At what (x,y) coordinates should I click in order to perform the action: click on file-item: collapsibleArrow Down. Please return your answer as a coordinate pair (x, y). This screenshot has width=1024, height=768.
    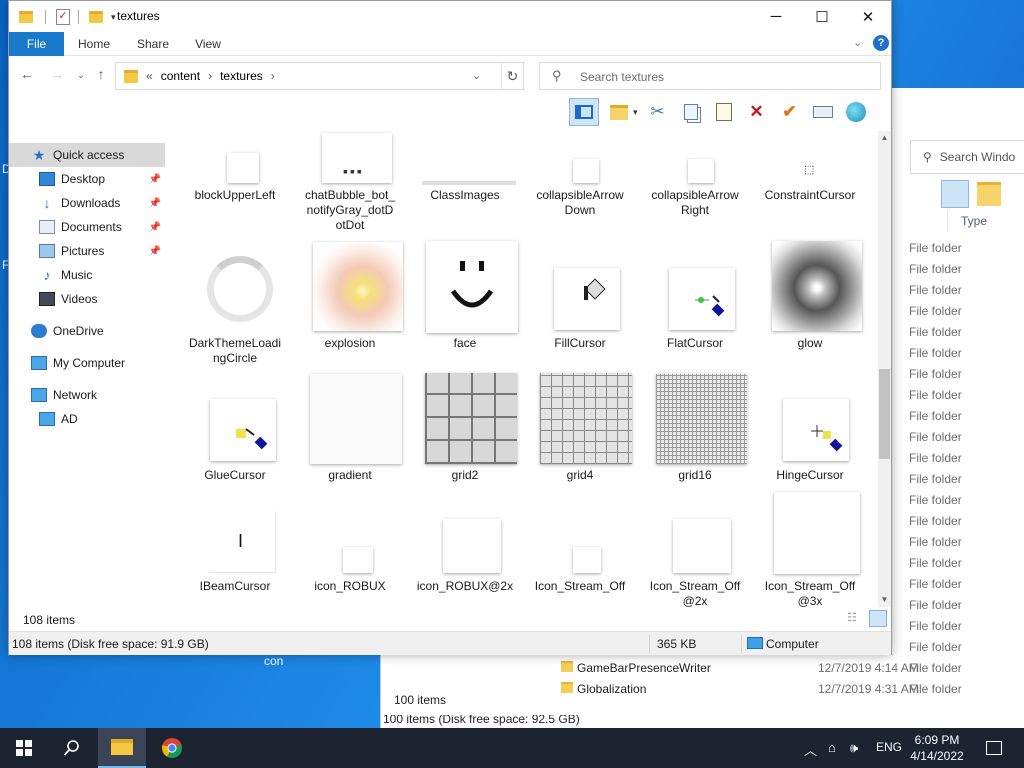
    Looking at the image, I should click on (580, 369).